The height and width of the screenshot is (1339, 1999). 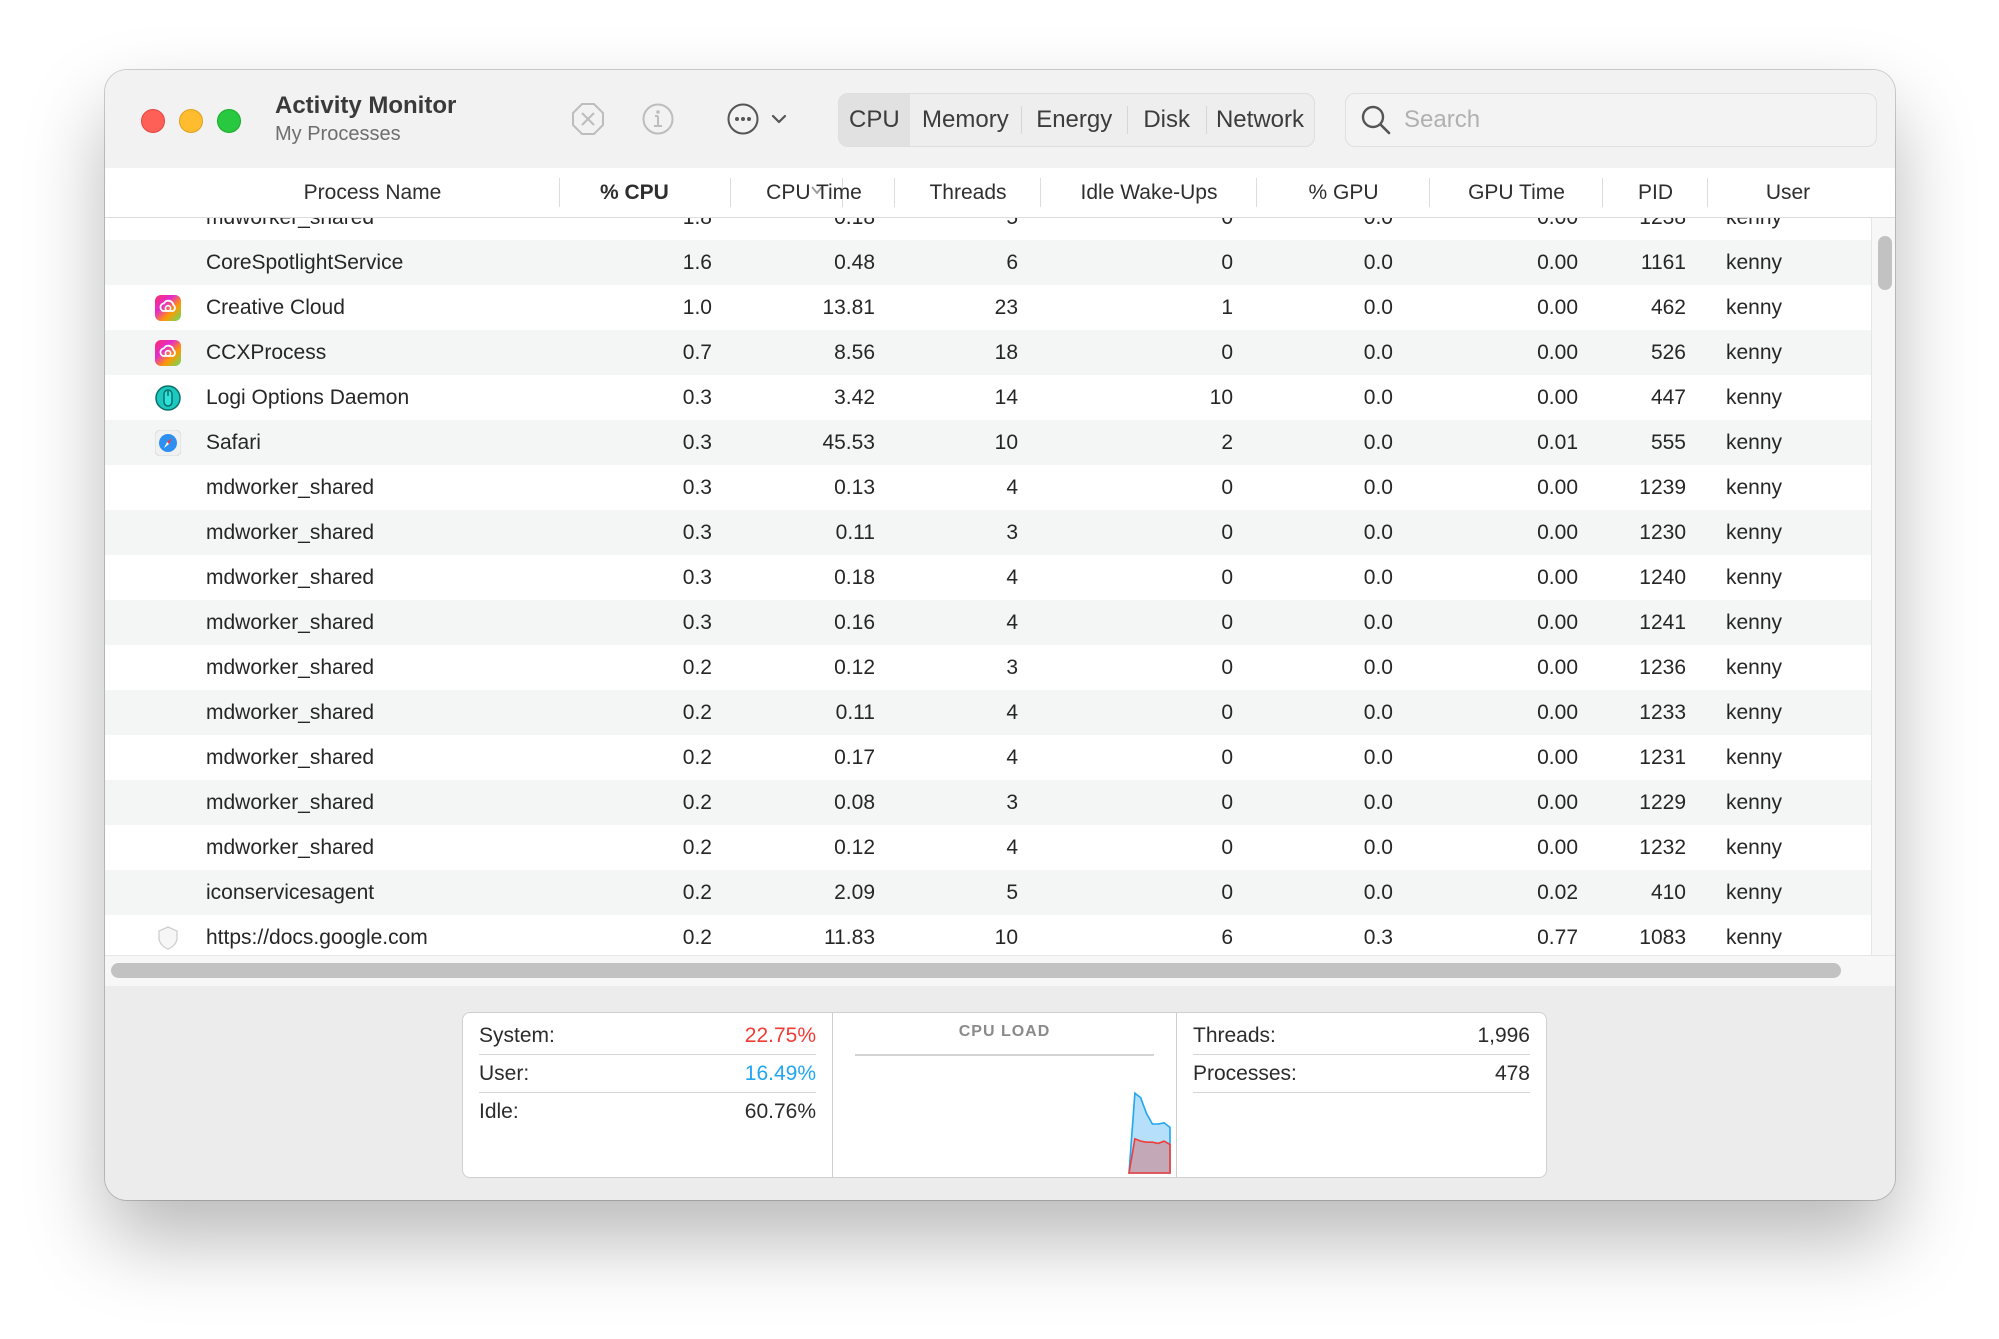 I want to click on table-row: mdworker_shared 0.2 0.12 3 0 0.0 0.00 1236 kenny, so click(x=988, y=667).